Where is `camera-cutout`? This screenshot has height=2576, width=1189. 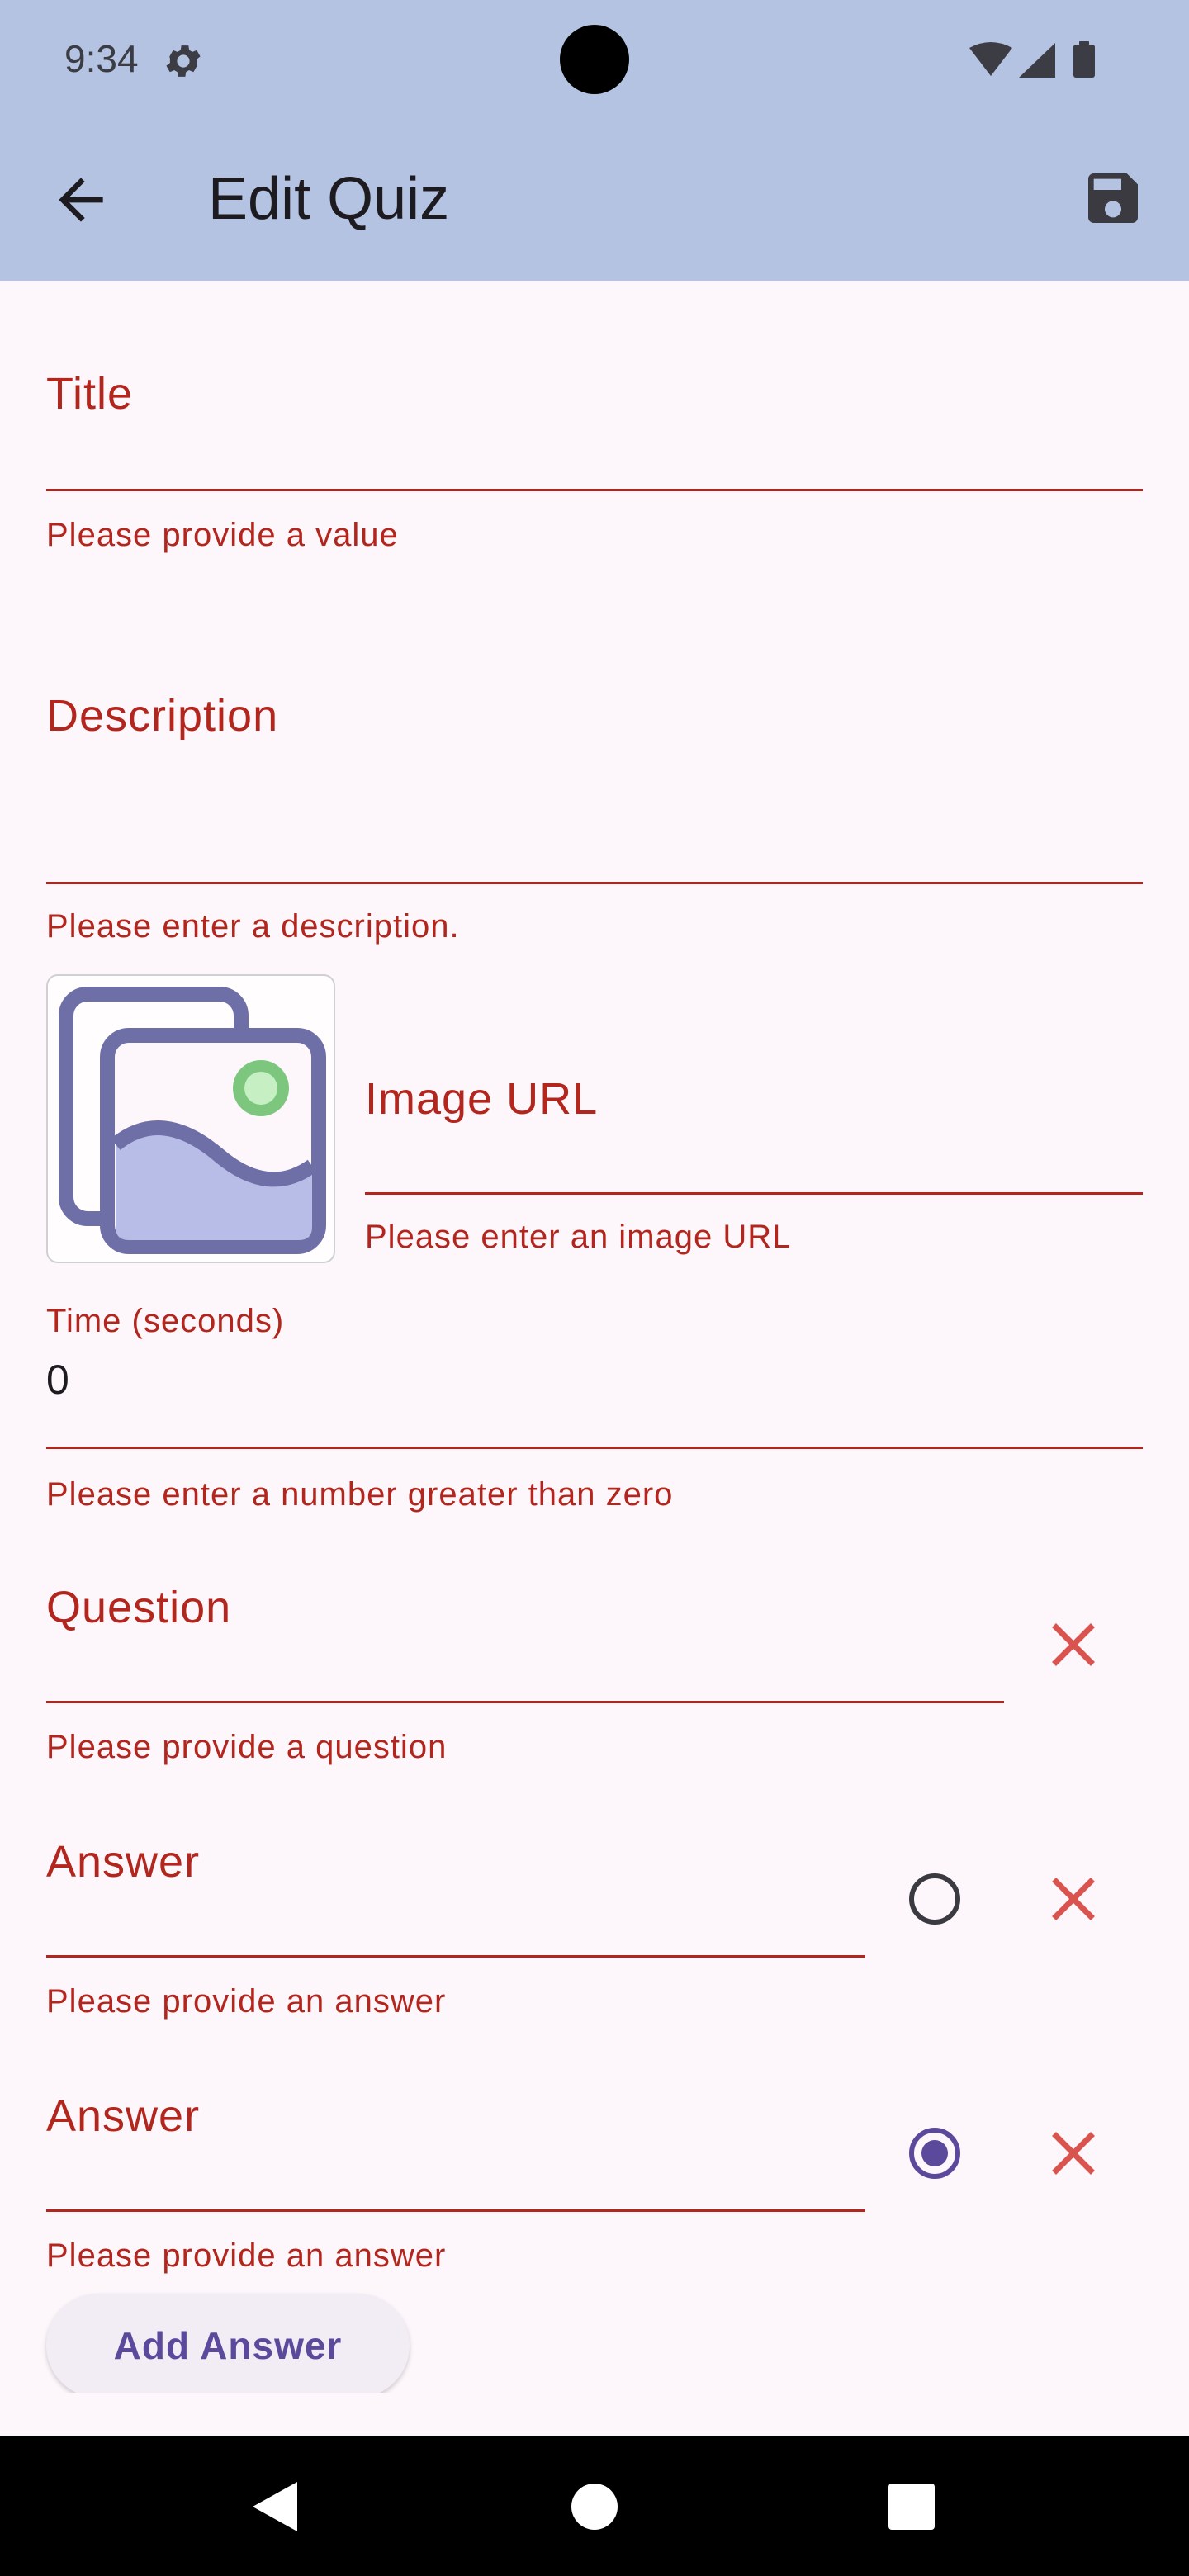
camera-cutout is located at coordinates (594, 59).